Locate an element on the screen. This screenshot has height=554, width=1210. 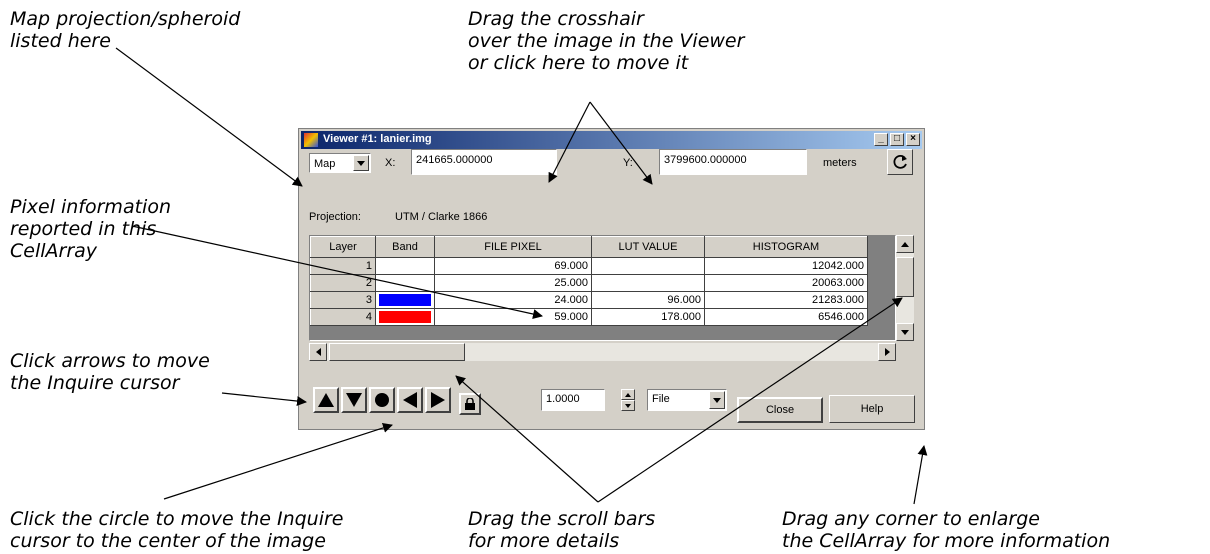
move-right-button is located at coordinates (438, 400).